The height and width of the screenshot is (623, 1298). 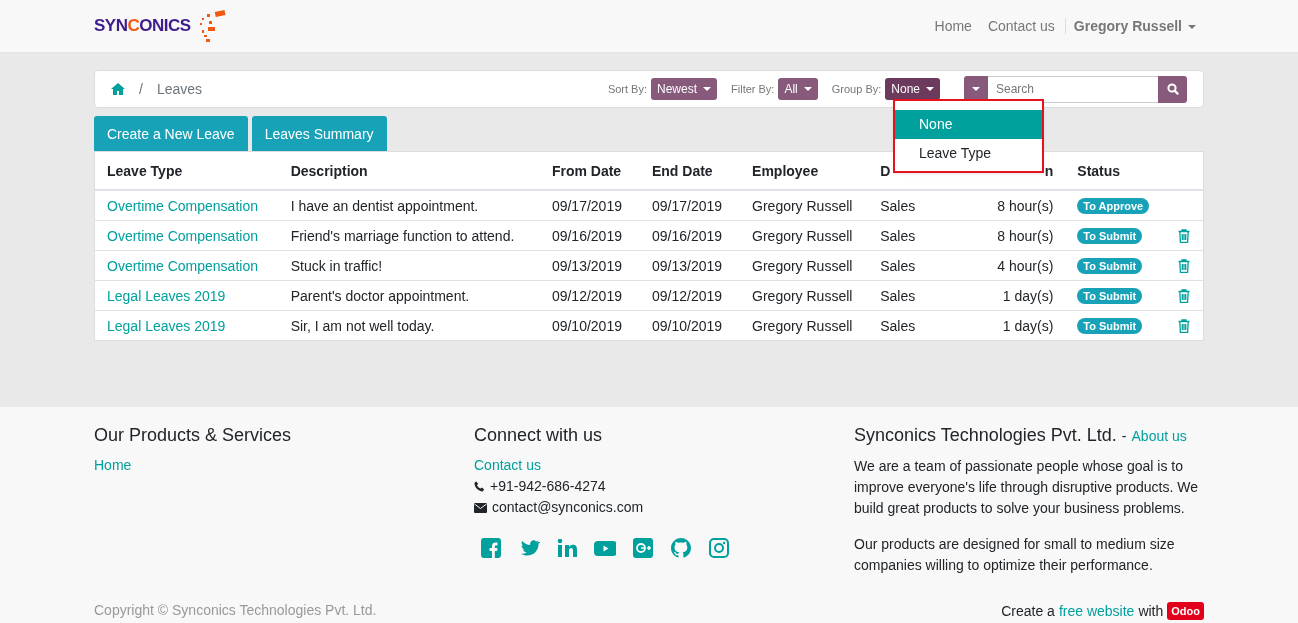 I want to click on control-label: Filter By:, so click(x=753, y=89).